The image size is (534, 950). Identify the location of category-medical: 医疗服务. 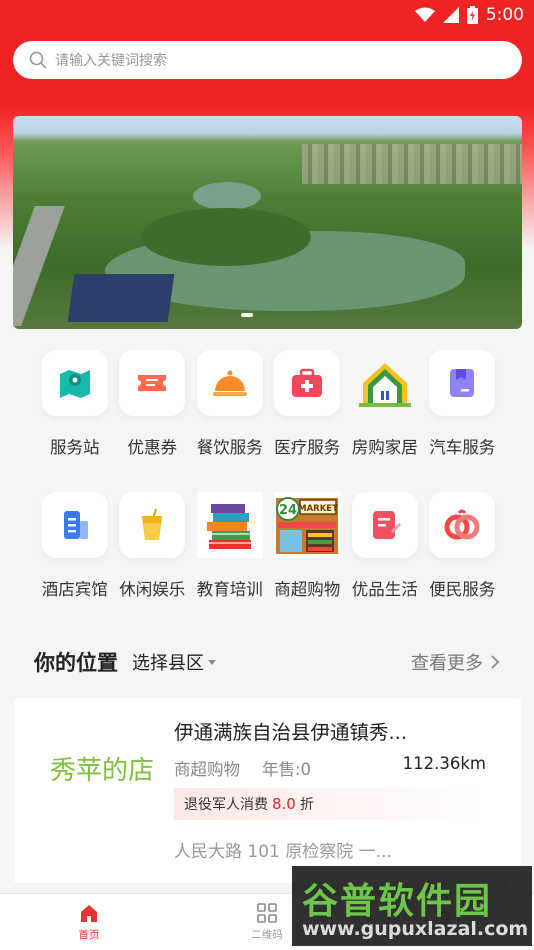
(308, 404).